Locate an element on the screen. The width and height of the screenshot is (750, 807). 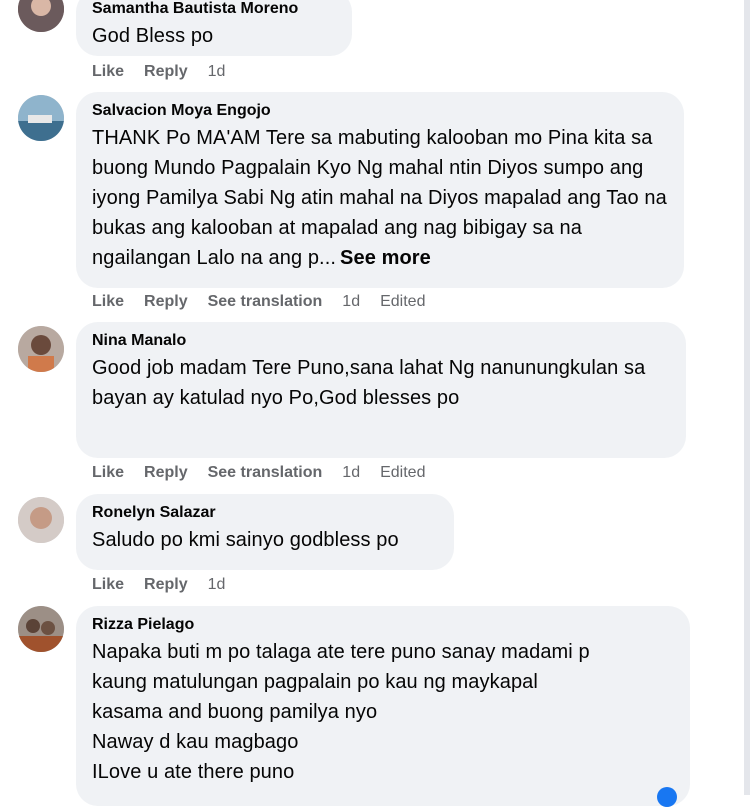
comment-author: Rizza Pielago is located at coordinates (383, 625).